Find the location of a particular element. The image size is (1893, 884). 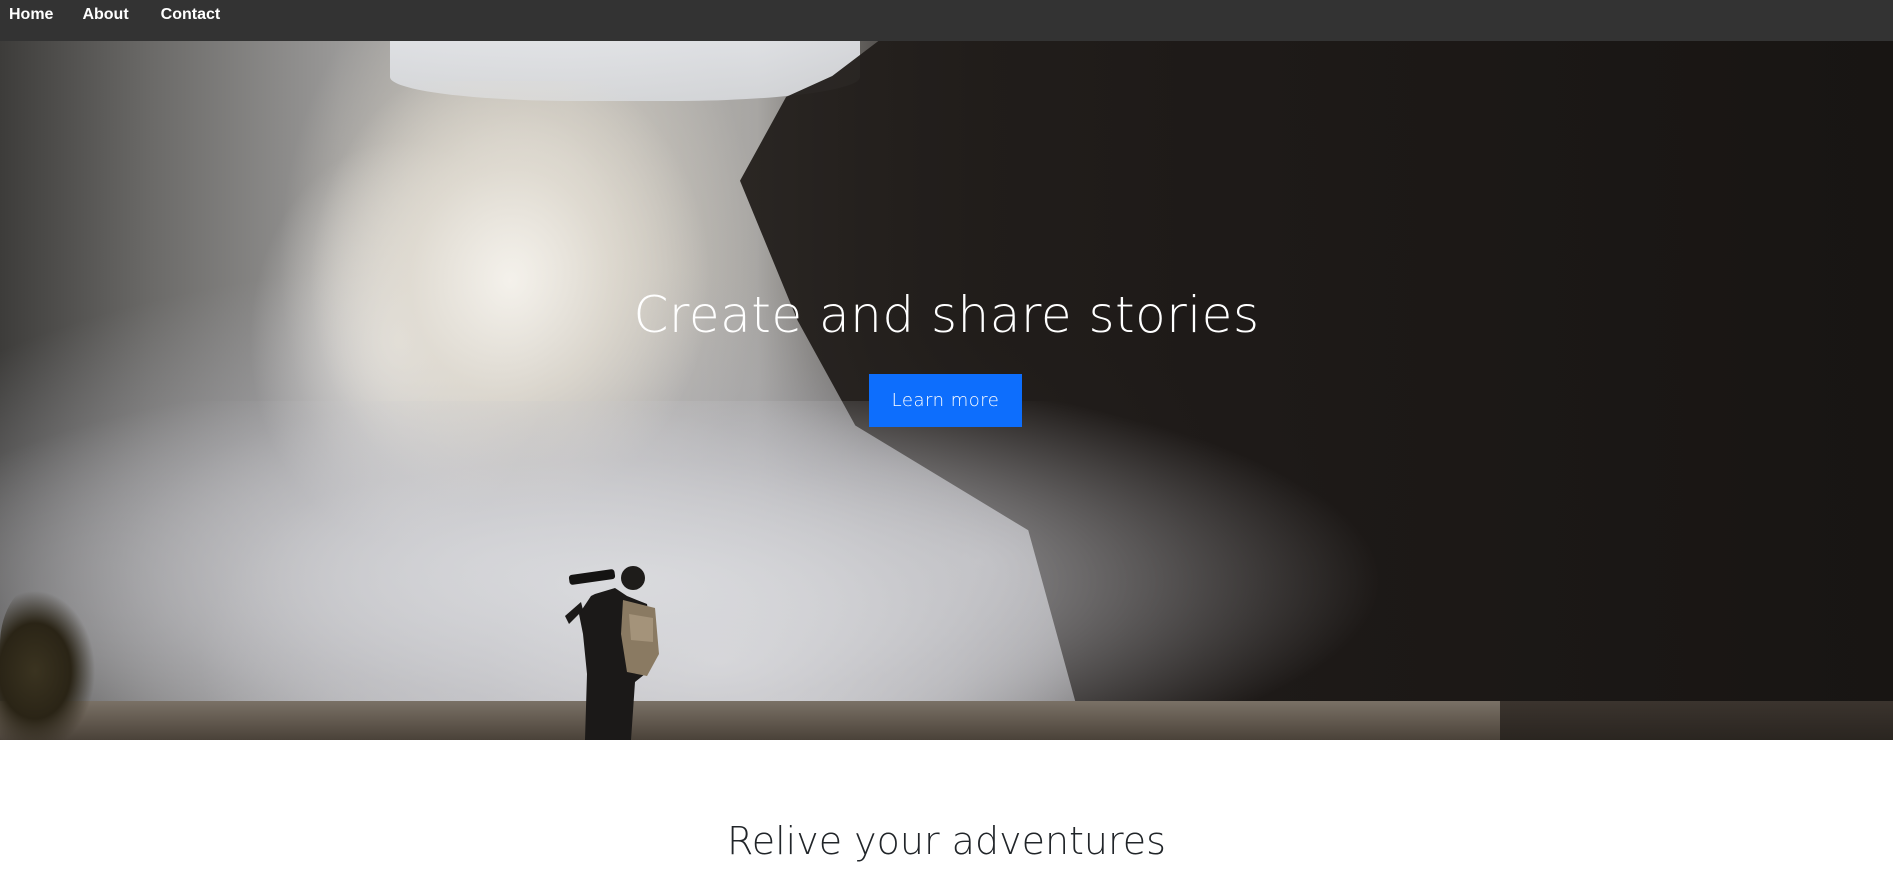

nav-link-contact: Contact is located at coordinates (191, 11).